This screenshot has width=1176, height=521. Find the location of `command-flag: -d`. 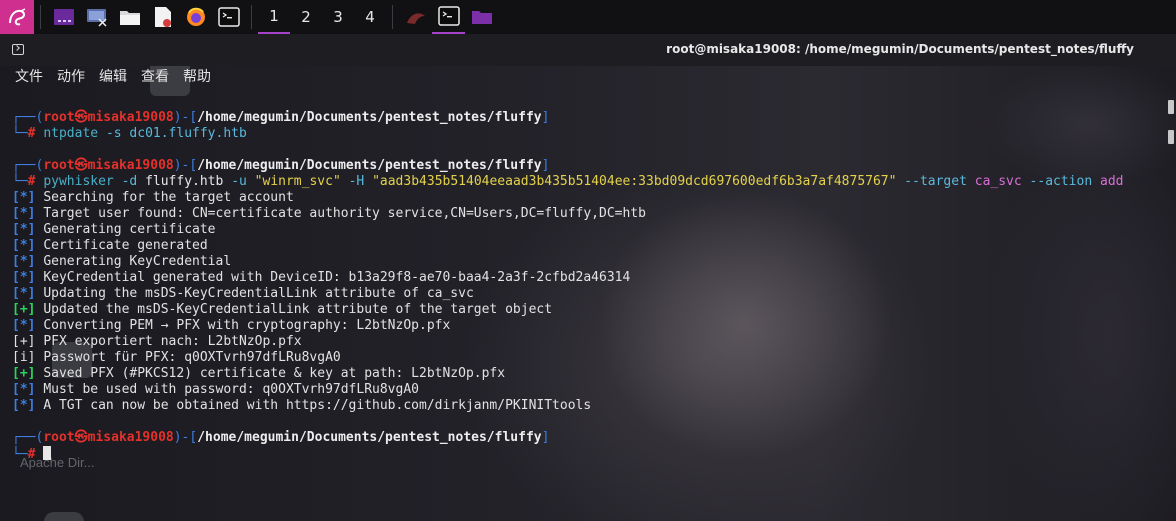

command-flag: -d is located at coordinates (129, 181).